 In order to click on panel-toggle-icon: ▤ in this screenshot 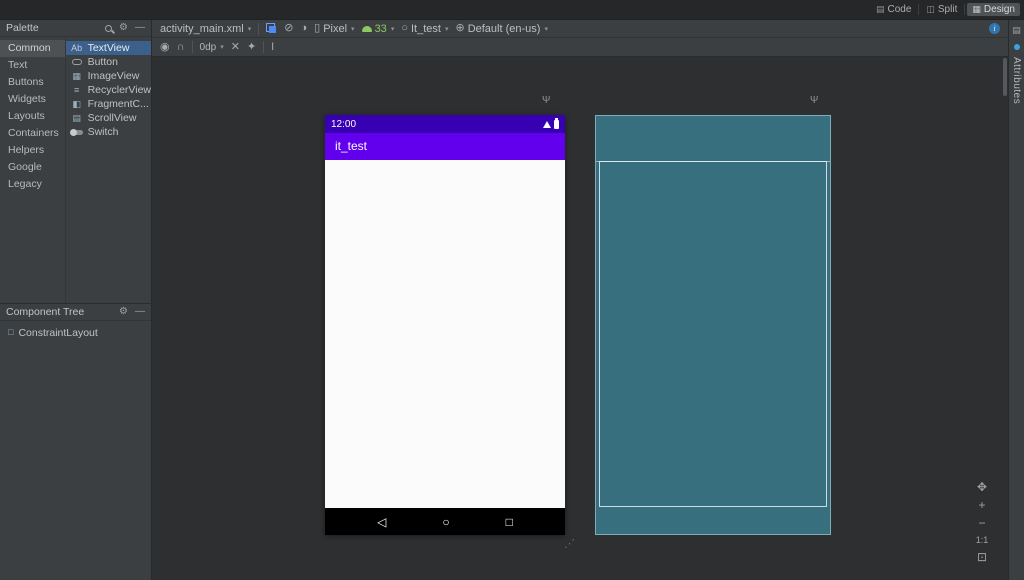, I will do `click(1016, 30)`.